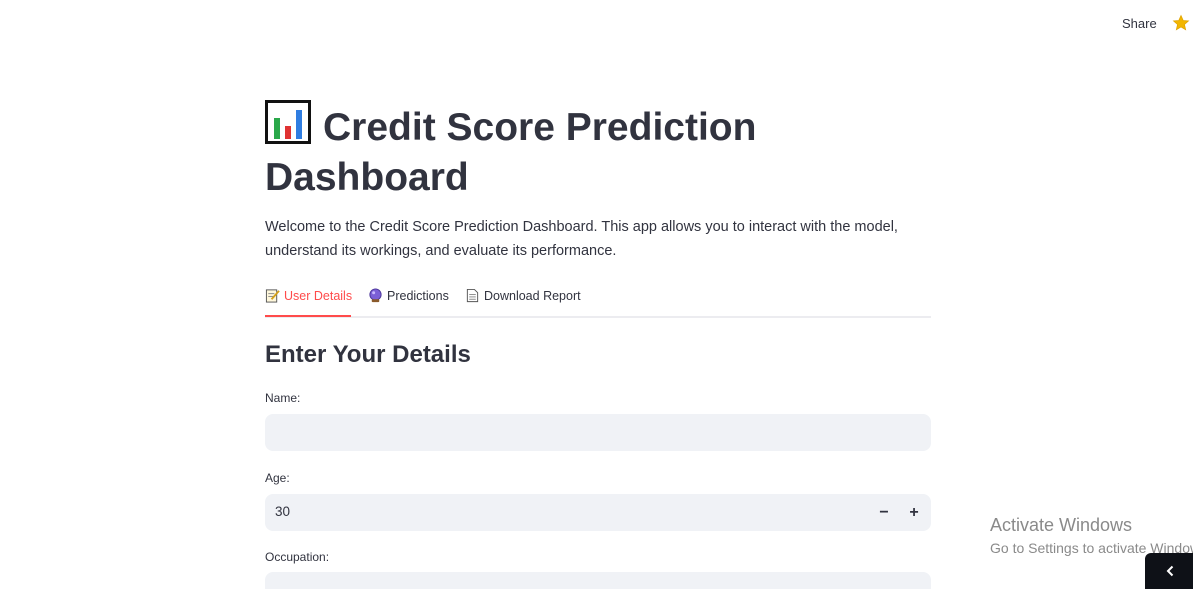  What do you see at coordinates (598, 432) in the screenshot?
I see `name-input` at bounding box center [598, 432].